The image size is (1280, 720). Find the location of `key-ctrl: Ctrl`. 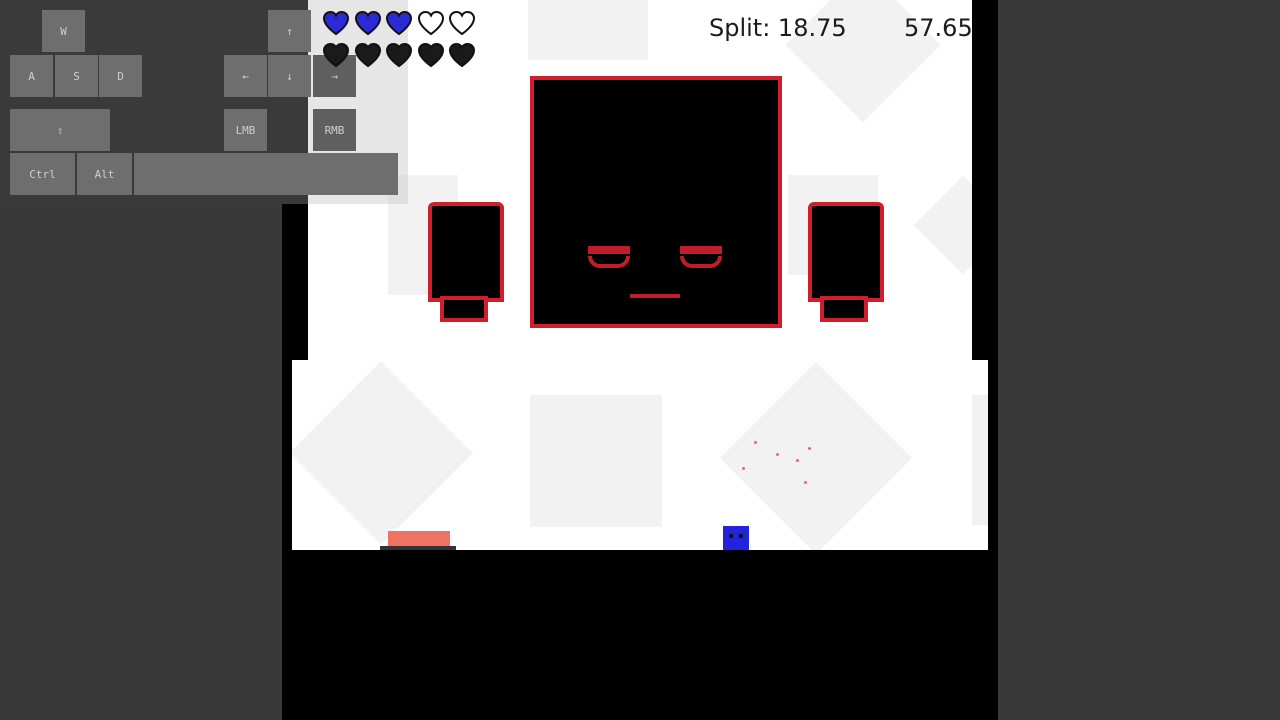

key-ctrl: Ctrl is located at coordinates (42, 174).